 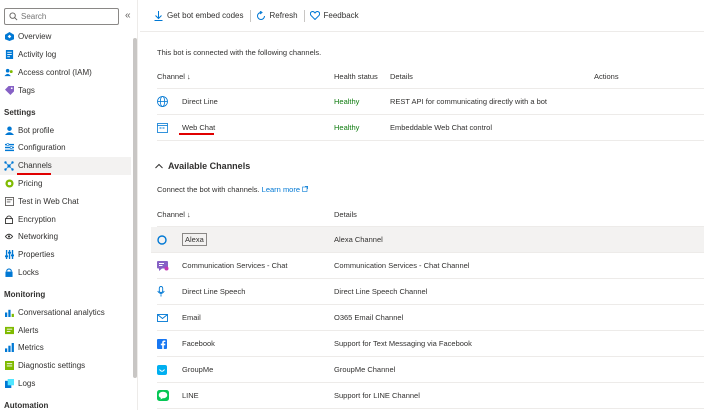 What do you see at coordinates (52, 366) in the screenshot?
I see `sidebar-item-label: Diagnostic settings` at bounding box center [52, 366].